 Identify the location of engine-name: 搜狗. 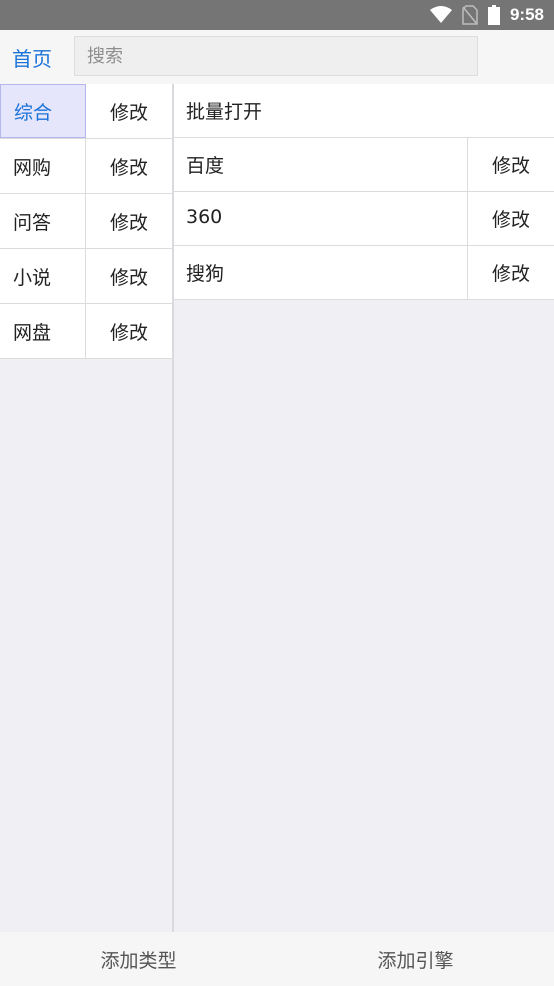
(321, 272).